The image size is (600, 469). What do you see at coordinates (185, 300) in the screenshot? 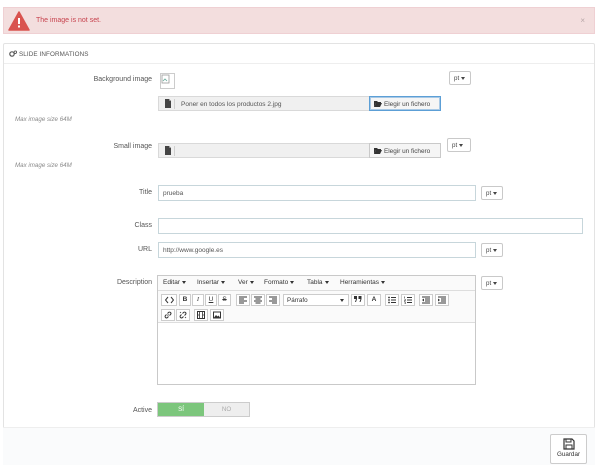
I see `bold-button: B` at bounding box center [185, 300].